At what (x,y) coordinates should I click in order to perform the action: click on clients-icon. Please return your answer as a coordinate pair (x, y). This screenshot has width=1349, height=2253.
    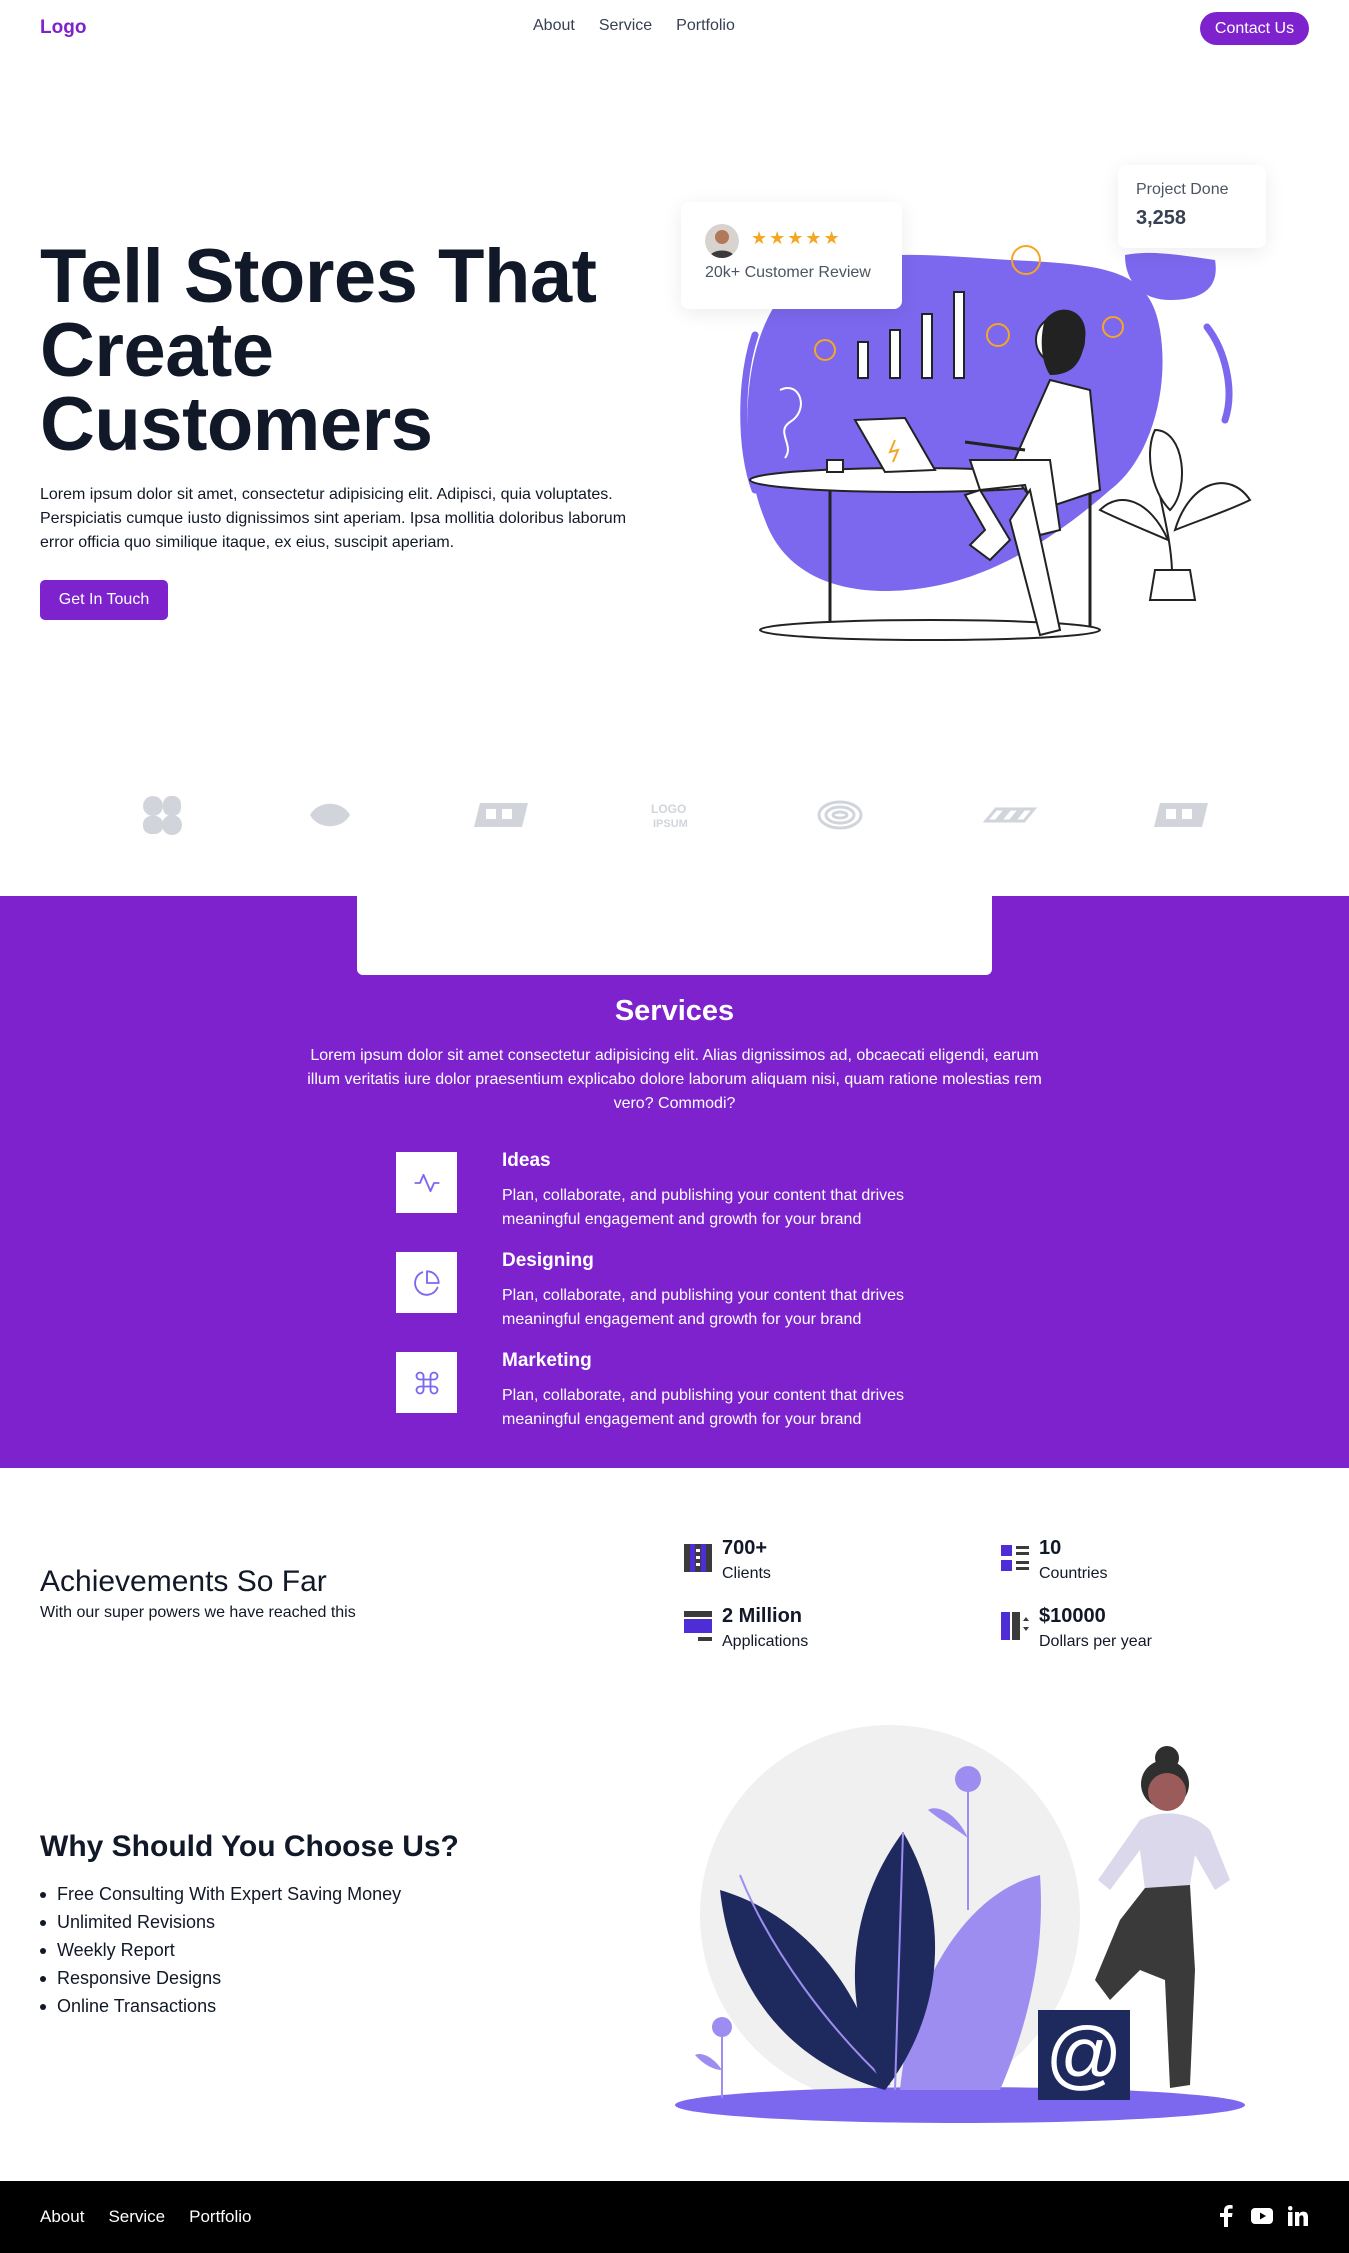
    Looking at the image, I should click on (698, 1558).